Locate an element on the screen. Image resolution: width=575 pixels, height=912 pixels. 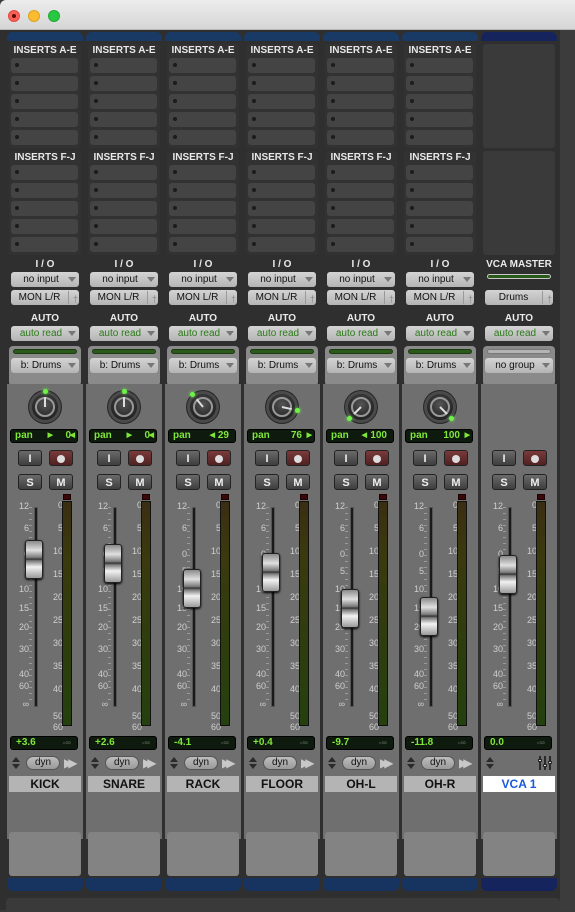
minimize-button is located at coordinates (34, 16).